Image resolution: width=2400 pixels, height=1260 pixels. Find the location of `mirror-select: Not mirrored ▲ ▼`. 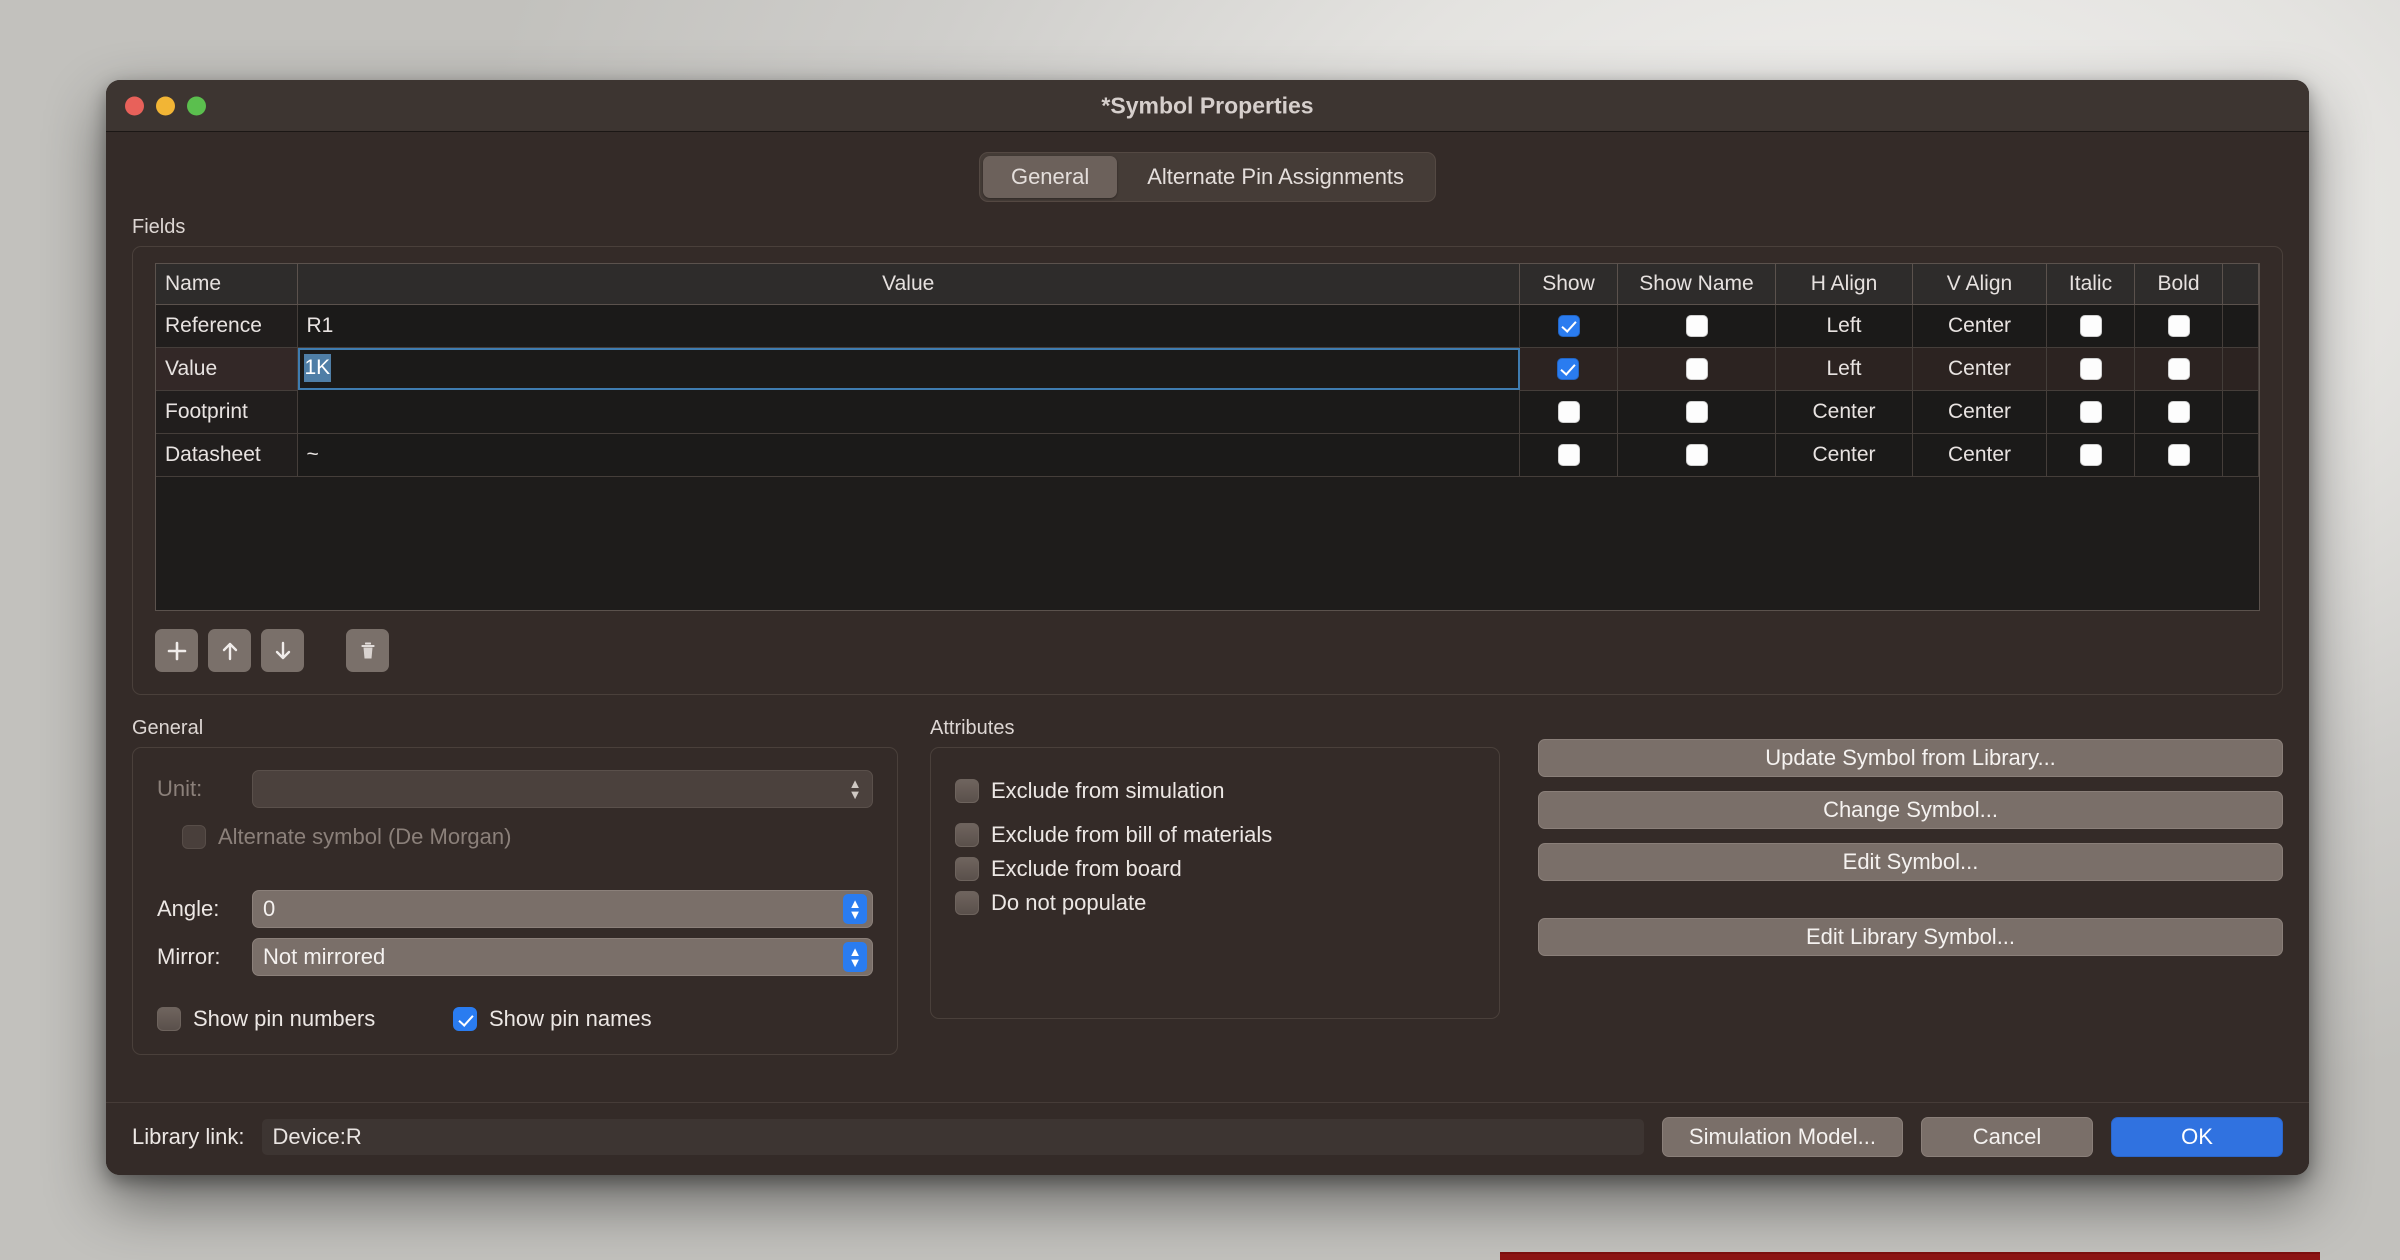

mirror-select: Not mirrored ▲ ▼ is located at coordinates (562, 957).